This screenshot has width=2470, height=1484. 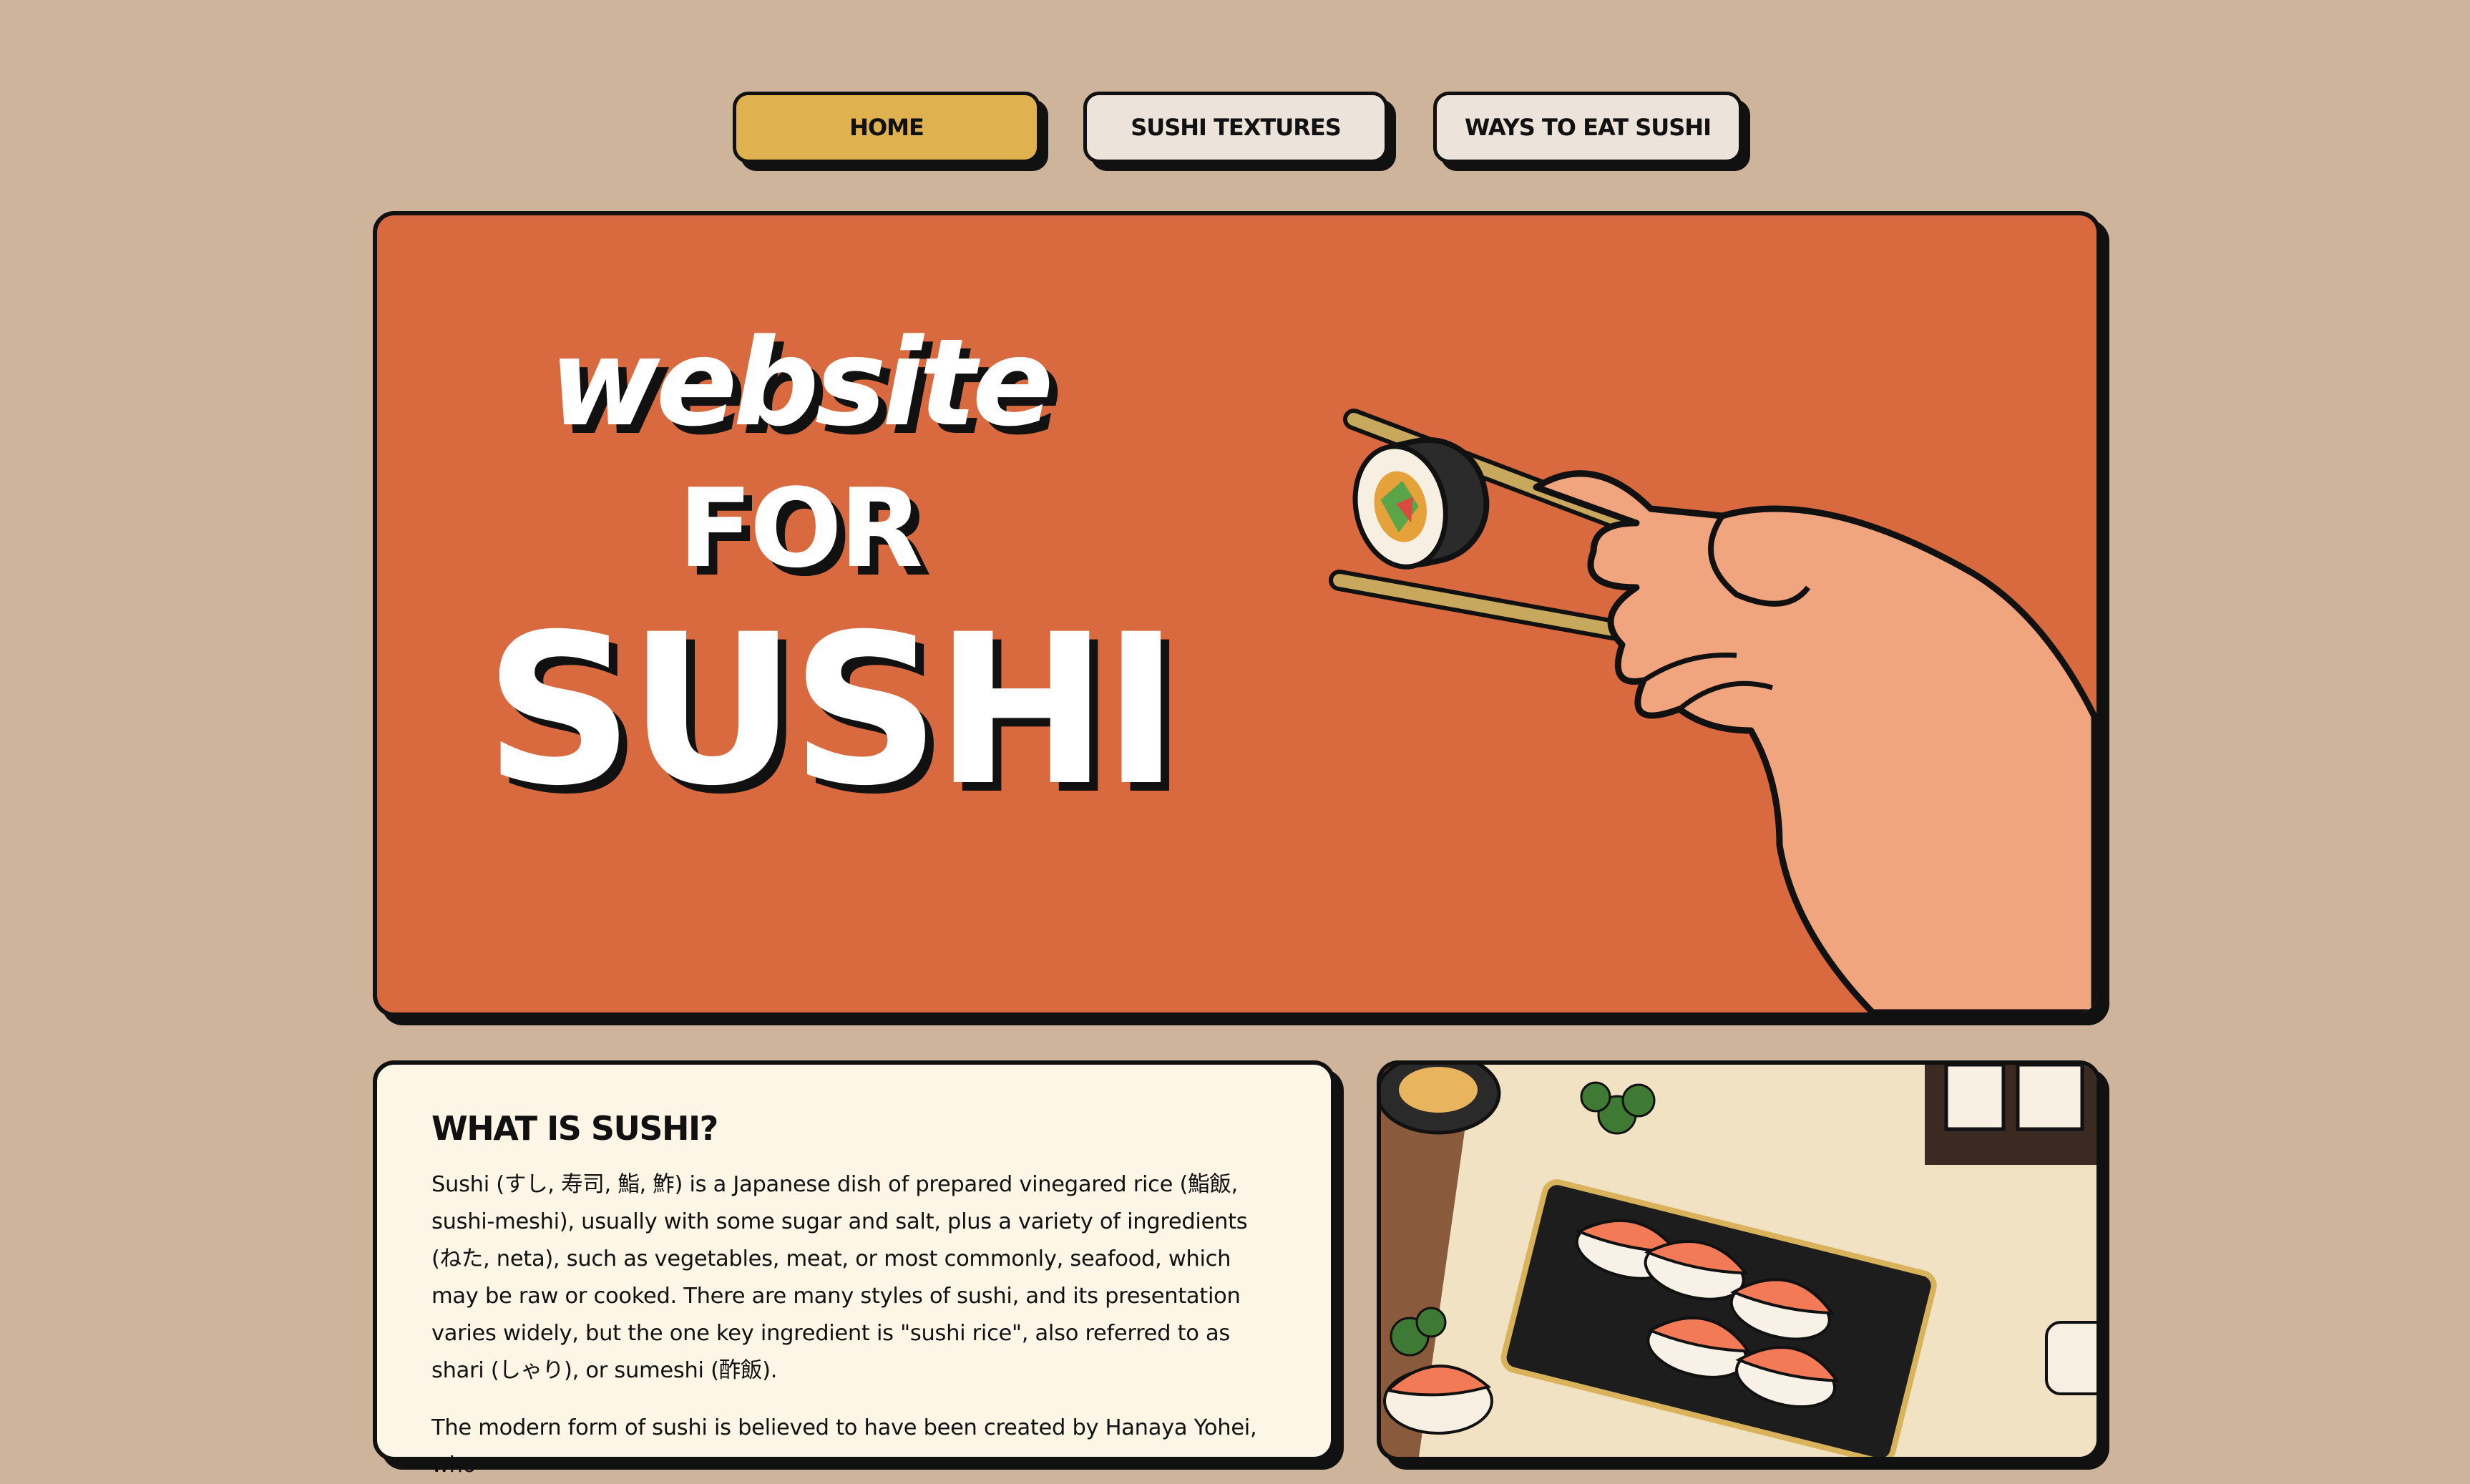 What do you see at coordinates (1587, 127) in the screenshot?
I see `nav-ways-to-eat-button: WAYS TO EAT SUSHI` at bounding box center [1587, 127].